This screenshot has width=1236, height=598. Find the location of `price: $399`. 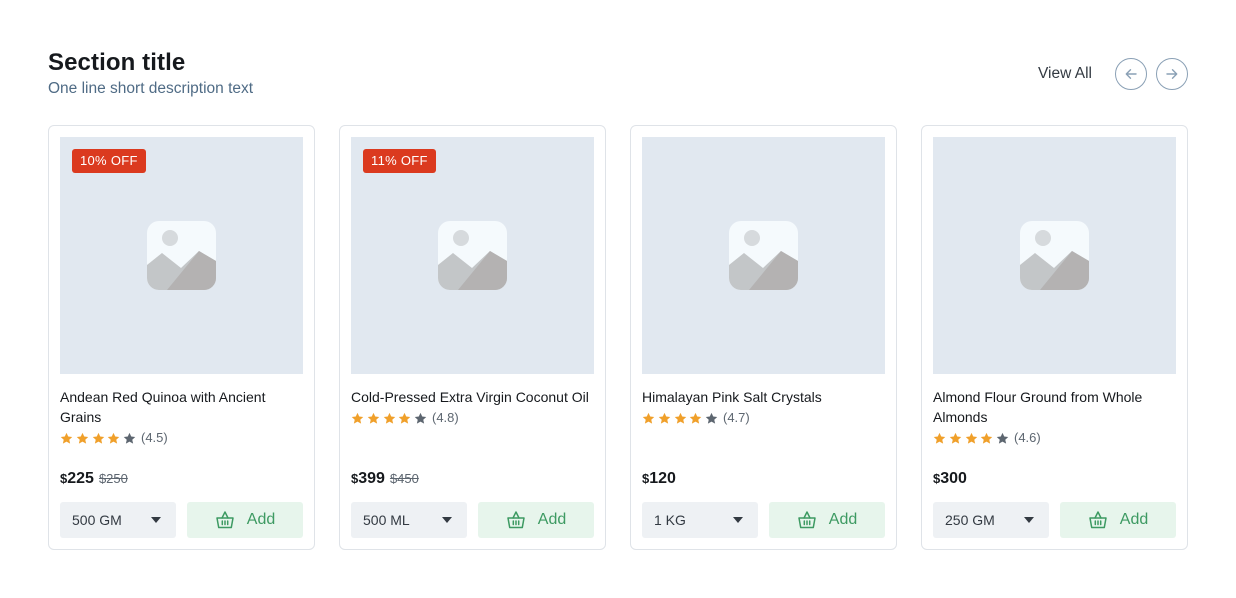

price: $399 is located at coordinates (368, 479).